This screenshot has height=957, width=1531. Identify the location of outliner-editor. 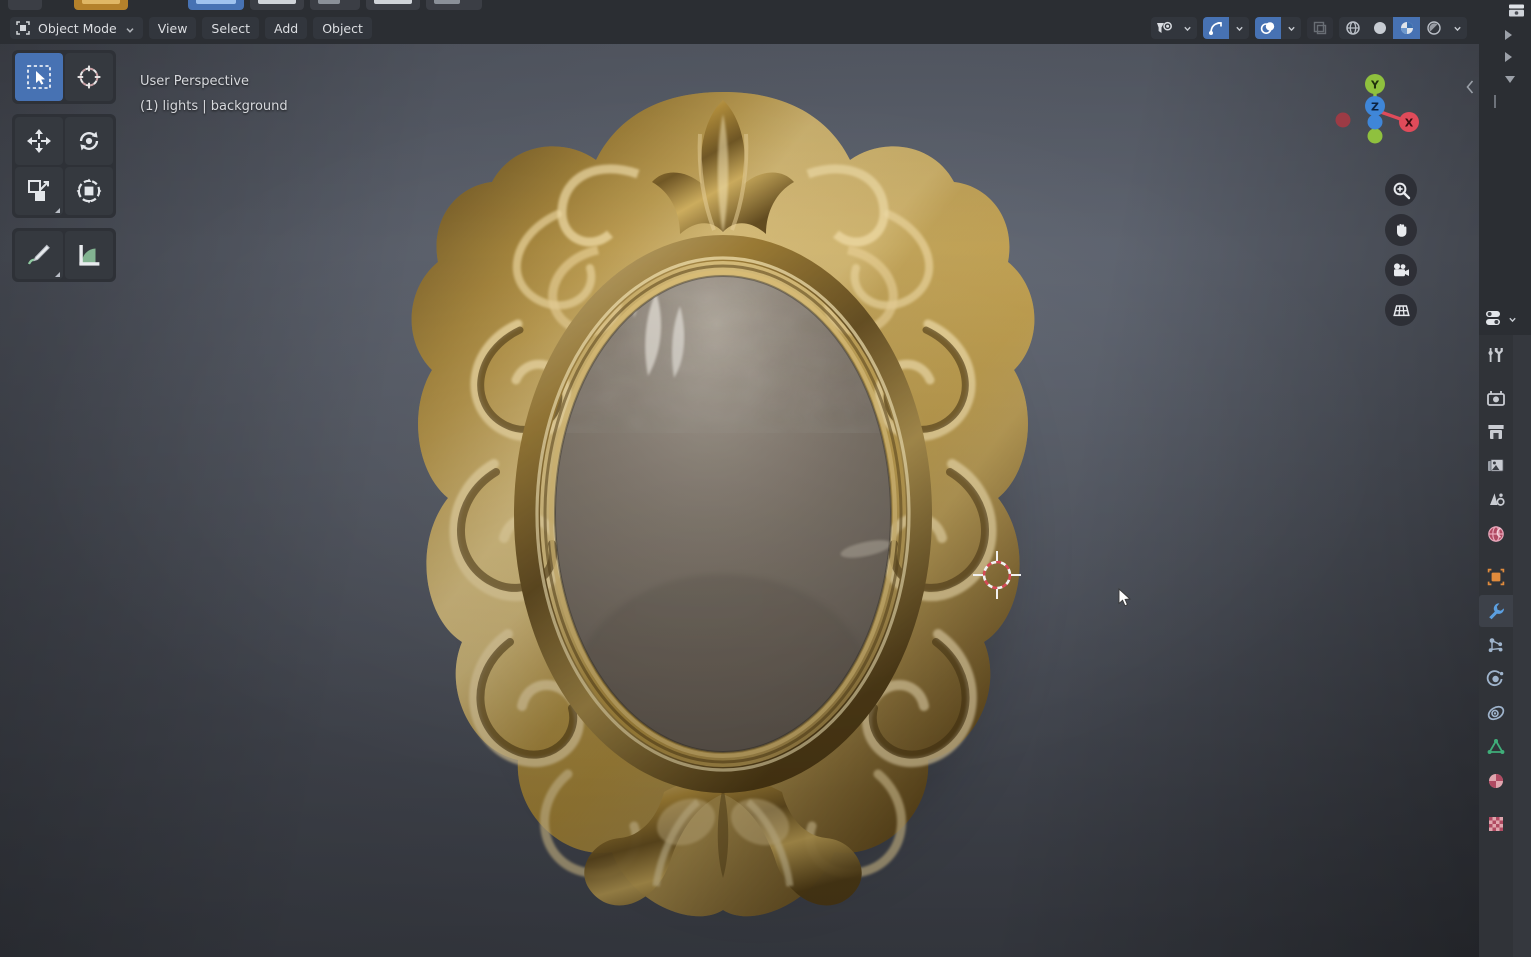
(1505, 152).